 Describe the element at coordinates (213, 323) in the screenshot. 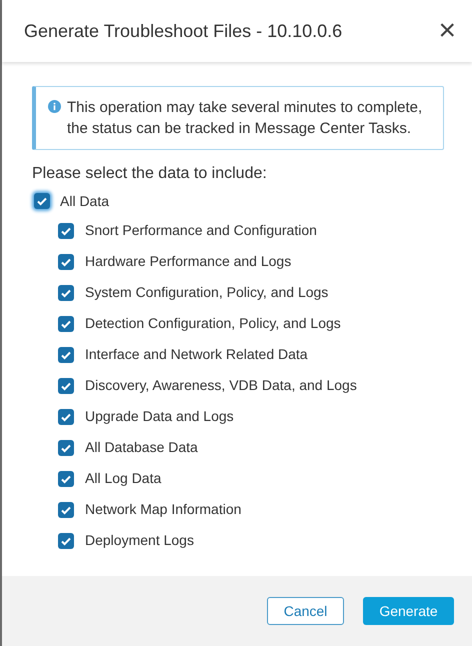

I see `checkbox-label: Detection Configuration, Policy, and Logs` at that location.